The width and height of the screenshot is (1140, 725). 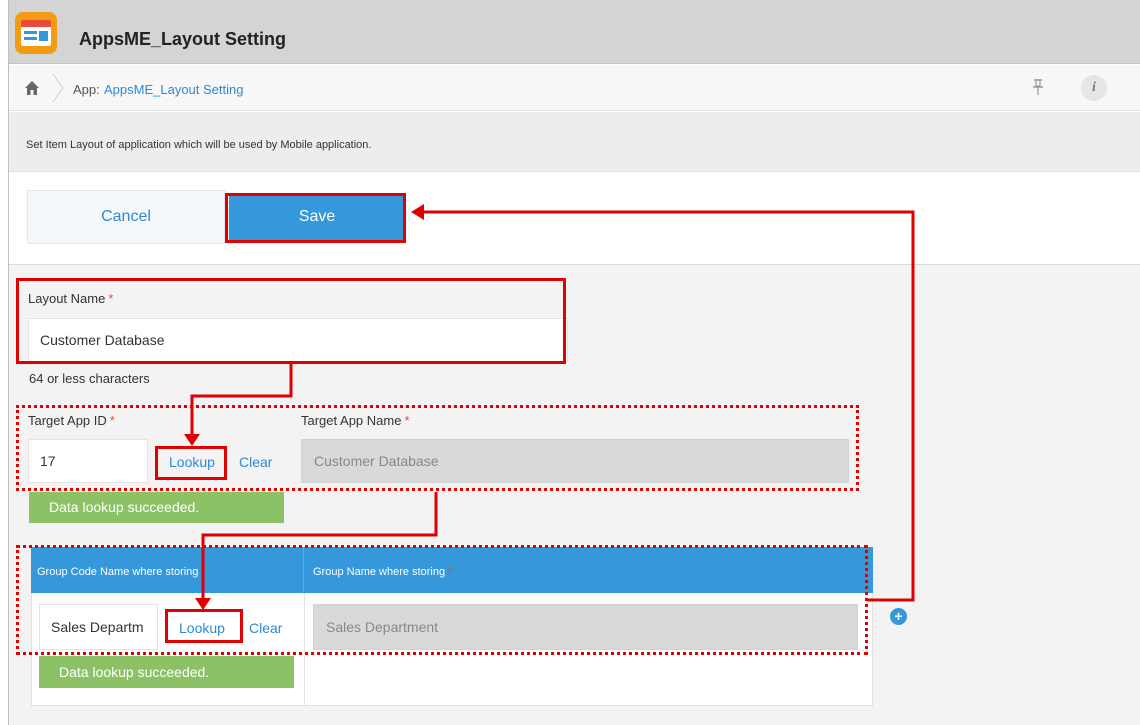 I want to click on target-app-id-label: Target App ID *, so click(x=71, y=420).